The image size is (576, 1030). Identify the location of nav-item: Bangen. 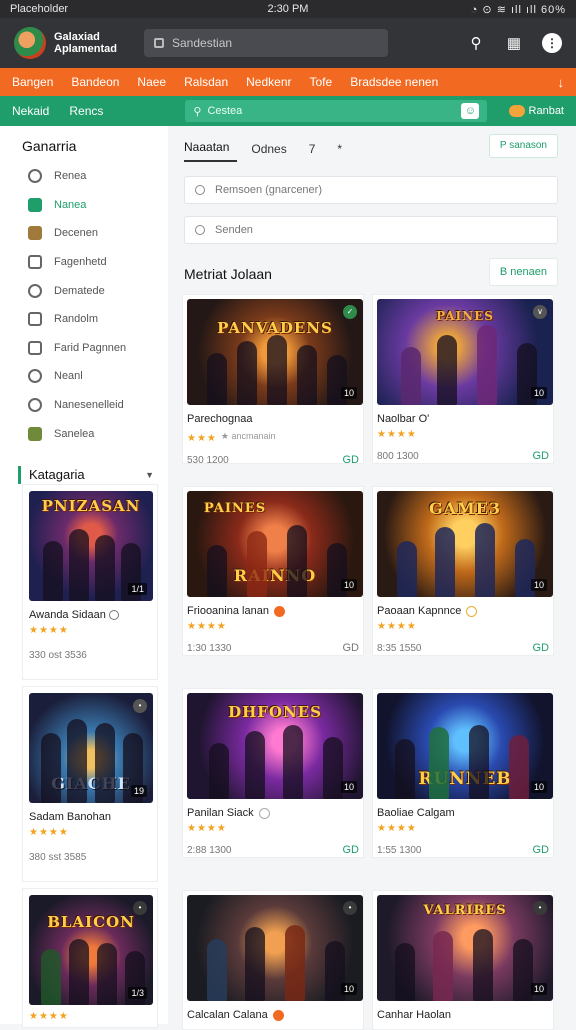
(32, 82).